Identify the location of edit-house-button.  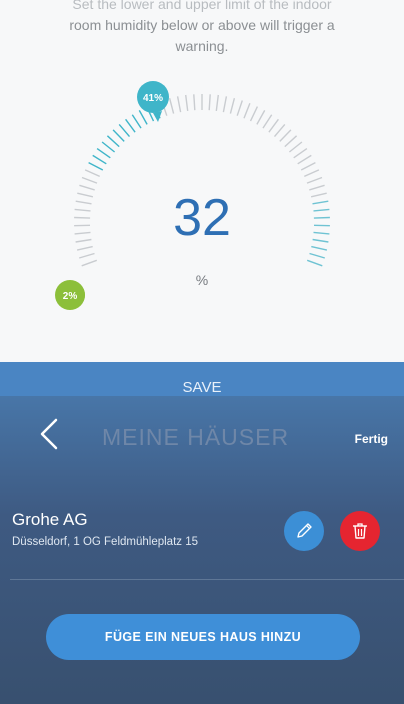
(304, 531).